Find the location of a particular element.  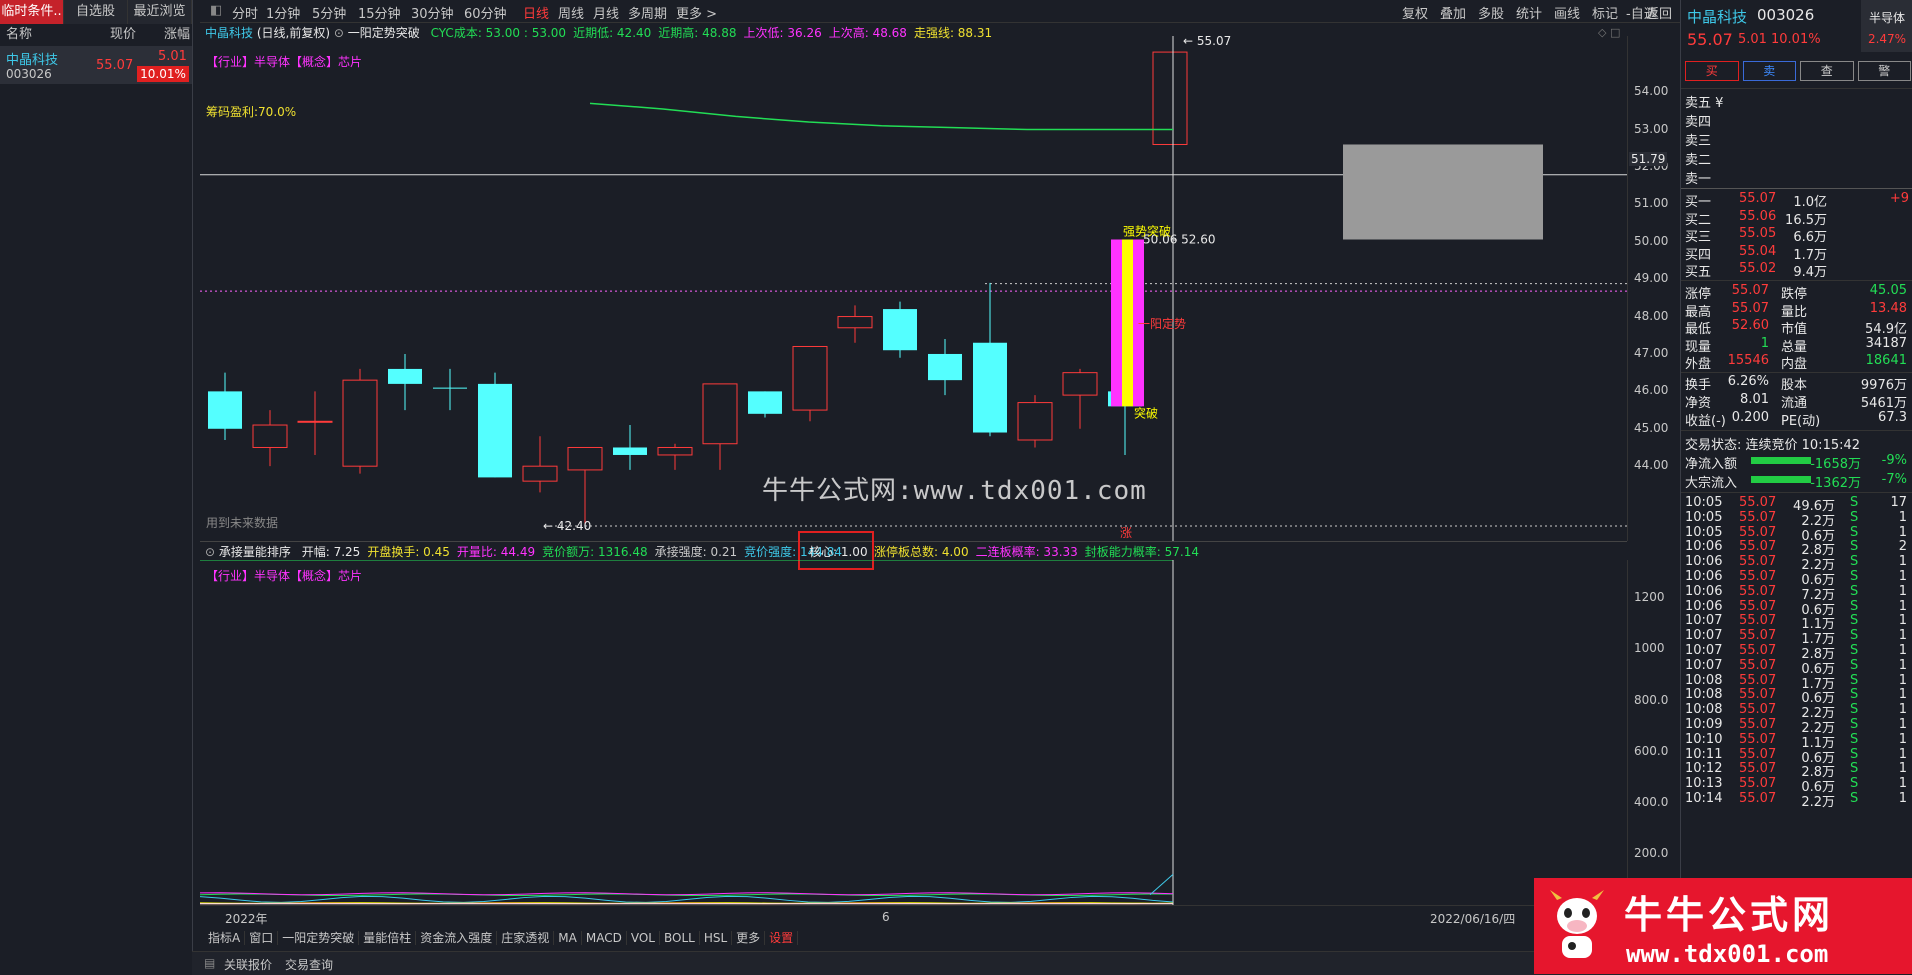

col-price: 现价 is located at coordinates (101, 35).